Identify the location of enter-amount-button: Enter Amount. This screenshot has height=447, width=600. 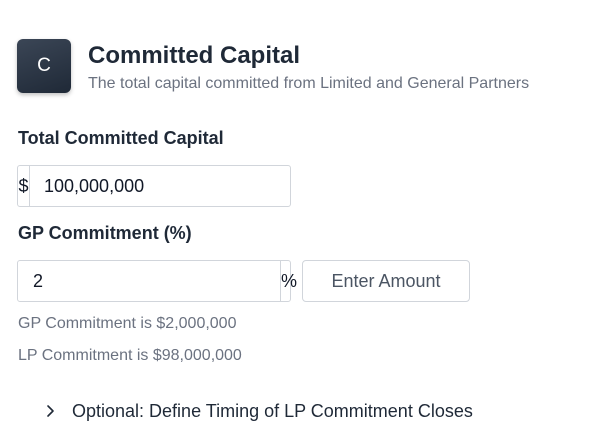
(386, 281).